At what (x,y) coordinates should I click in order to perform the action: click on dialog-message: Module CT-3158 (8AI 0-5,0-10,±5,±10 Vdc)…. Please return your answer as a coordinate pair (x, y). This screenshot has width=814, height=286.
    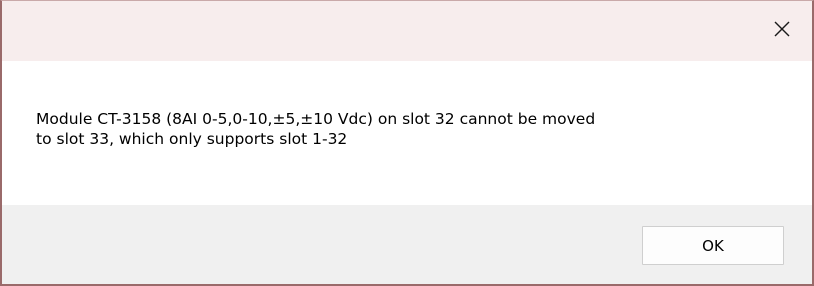
    Looking at the image, I should click on (316, 129).